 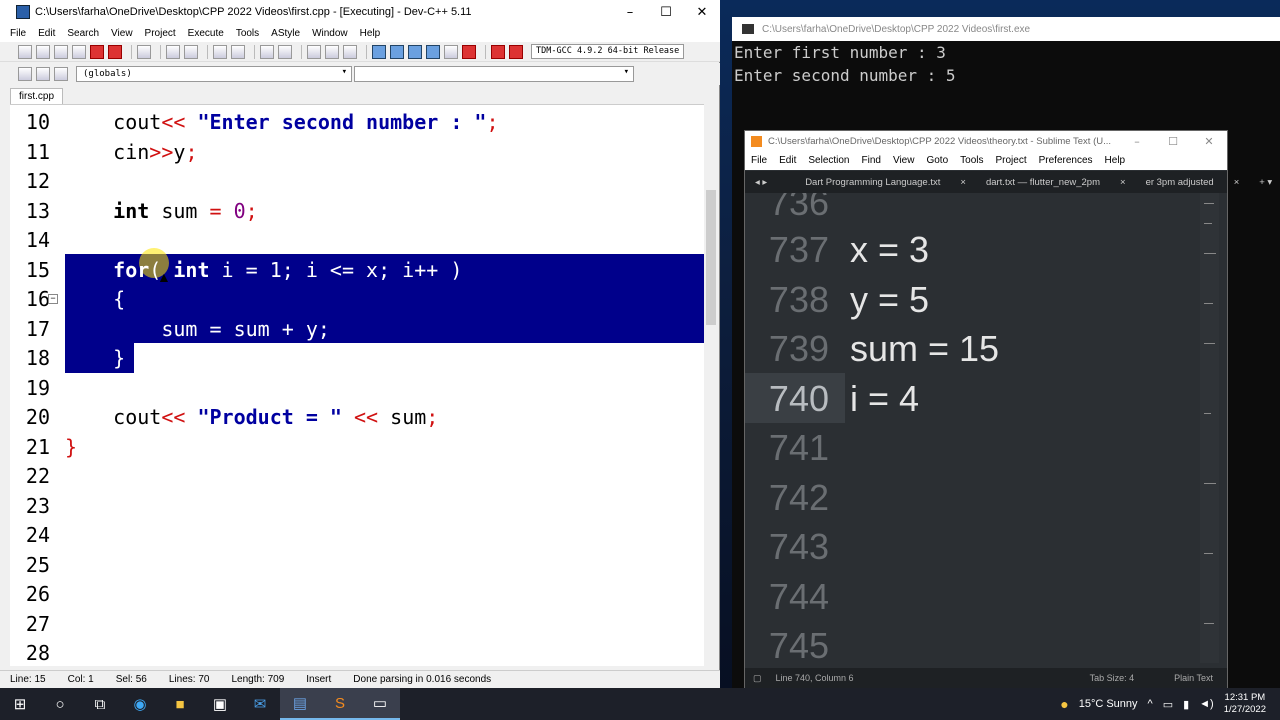 I want to click on redo-icon, so click(x=191, y=51).